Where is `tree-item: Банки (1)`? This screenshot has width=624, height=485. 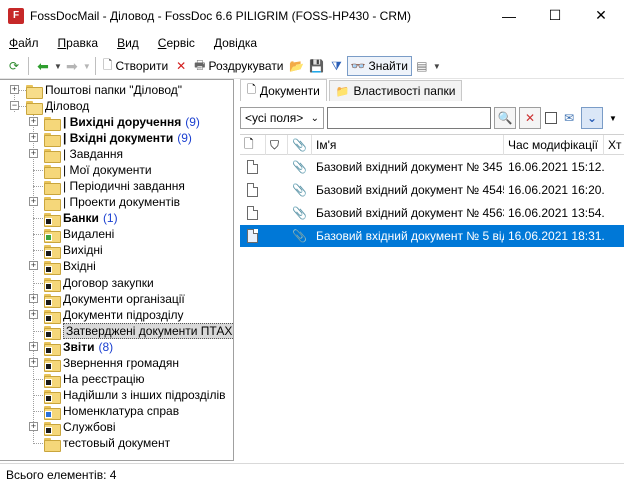
tree-item: Банки (1) is located at coordinates (81, 218).